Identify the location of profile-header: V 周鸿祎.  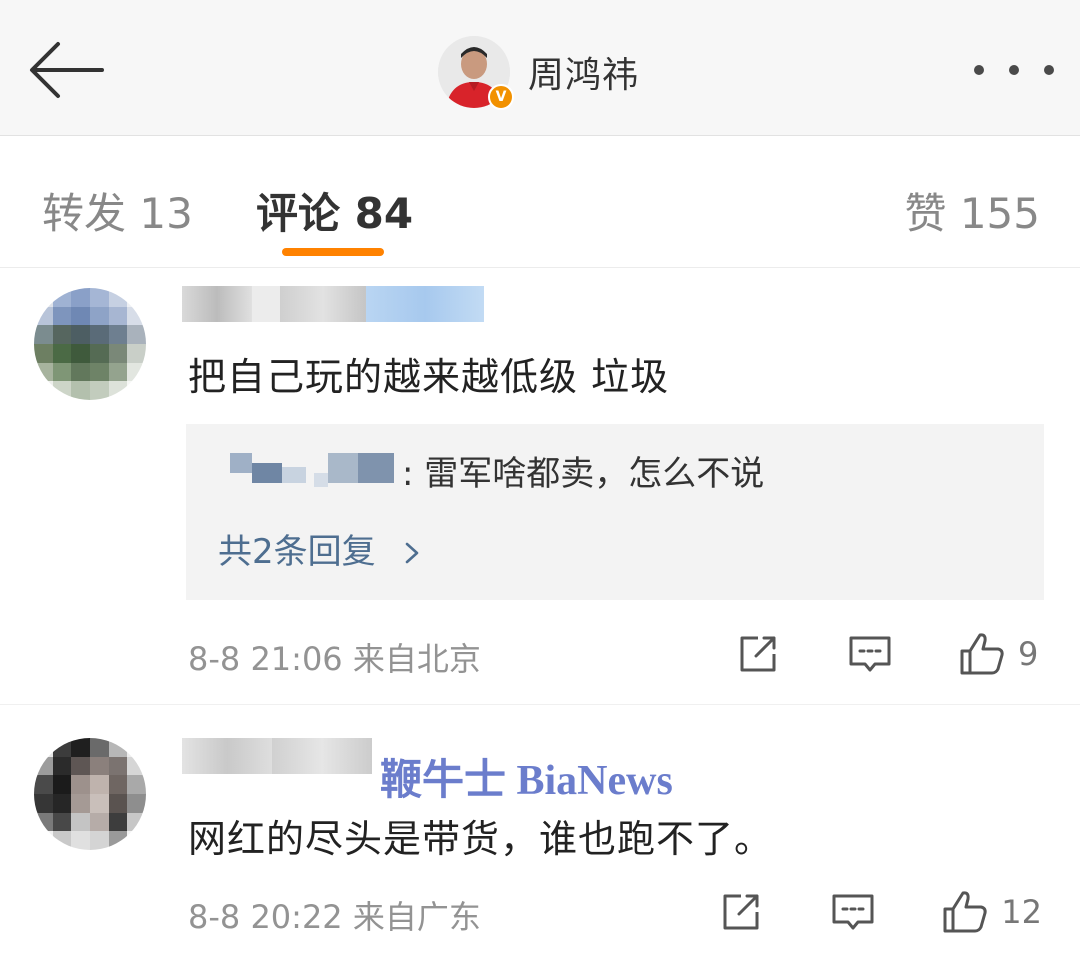
(539, 73).